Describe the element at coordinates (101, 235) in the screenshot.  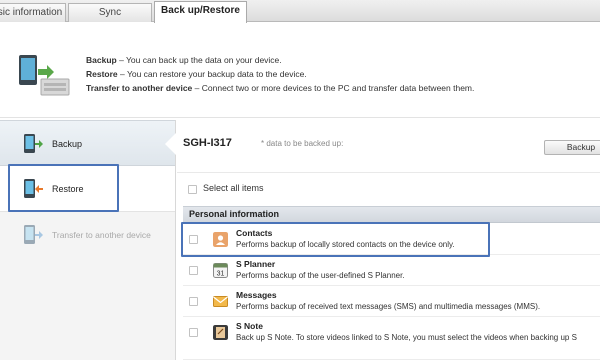
I see `mode-transfer-label: Transfer to another device` at that location.